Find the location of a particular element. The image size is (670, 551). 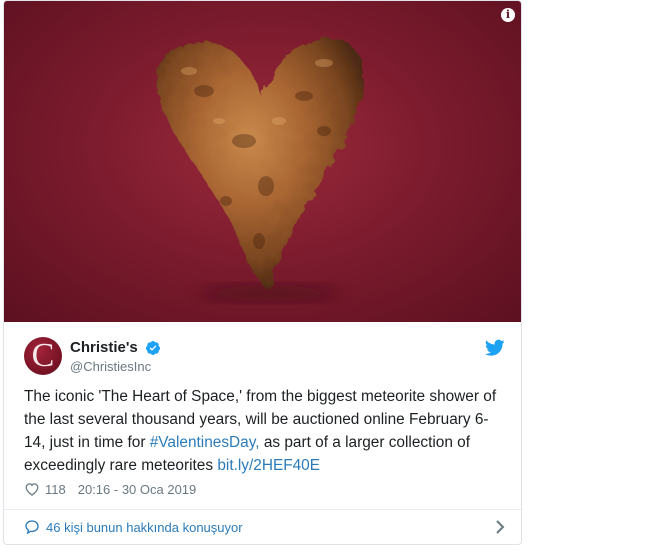

conversation-link: 46 kişi bunun hakkında konuşuyor is located at coordinates (266, 527).